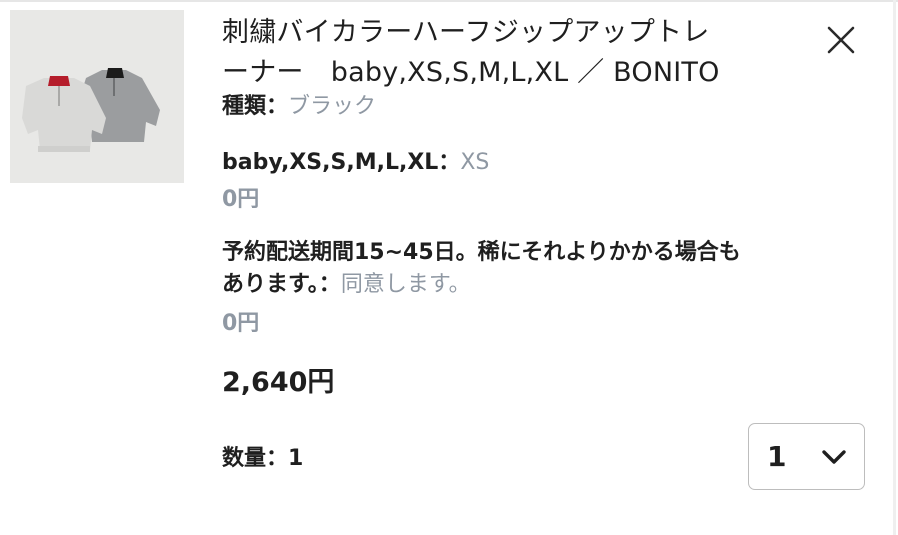 The image size is (898, 535). I want to click on close-button, so click(841, 40).